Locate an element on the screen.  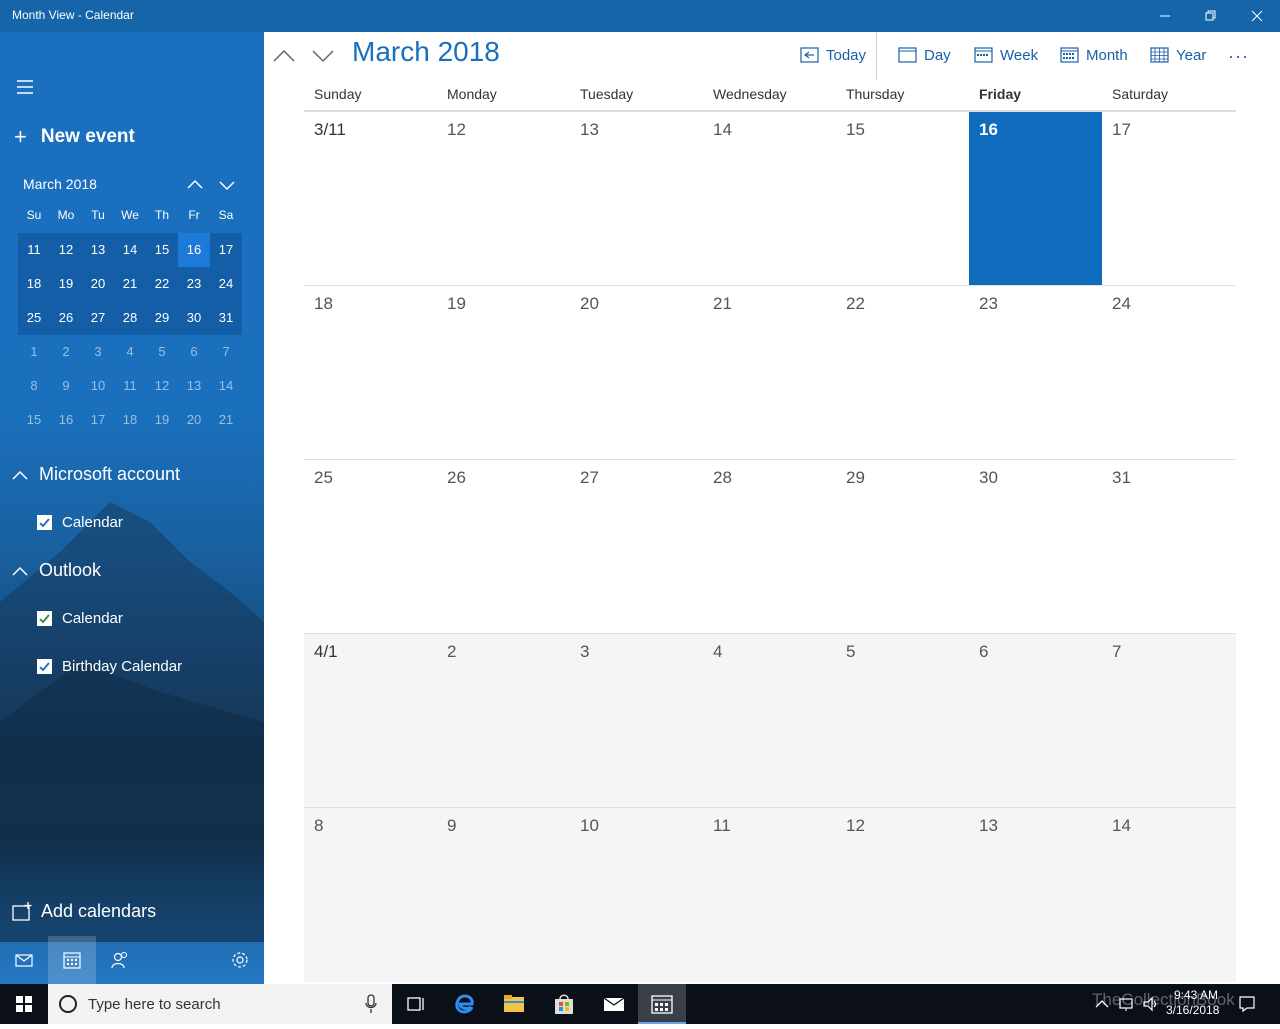
calendar-app-icon is located at coordinates (662, 1004).